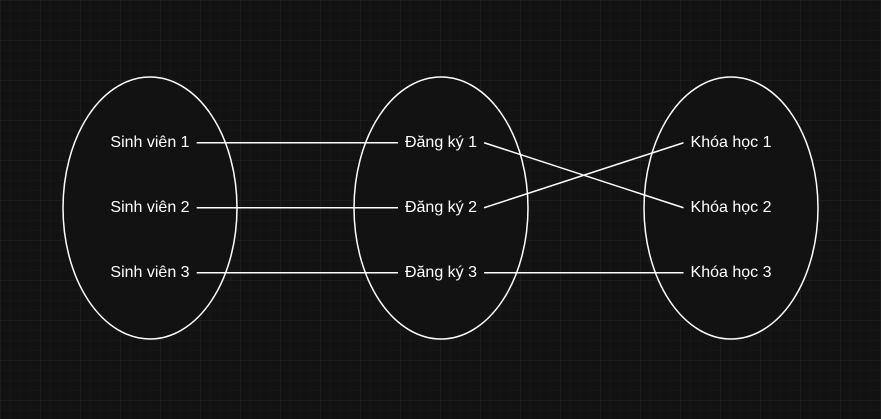 The image size is (881, 419). What do you see at coordinates (441, 272) in the screenshot?
I see `registration-item-3: Đăng ký 3` at bounding box center [441, 272].